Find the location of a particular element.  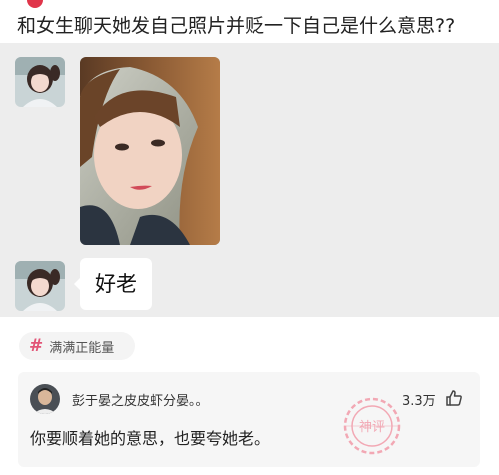

commenter-username: 彭于晏之皮皮虾分晏。。 is located at coordinates (140, 399).